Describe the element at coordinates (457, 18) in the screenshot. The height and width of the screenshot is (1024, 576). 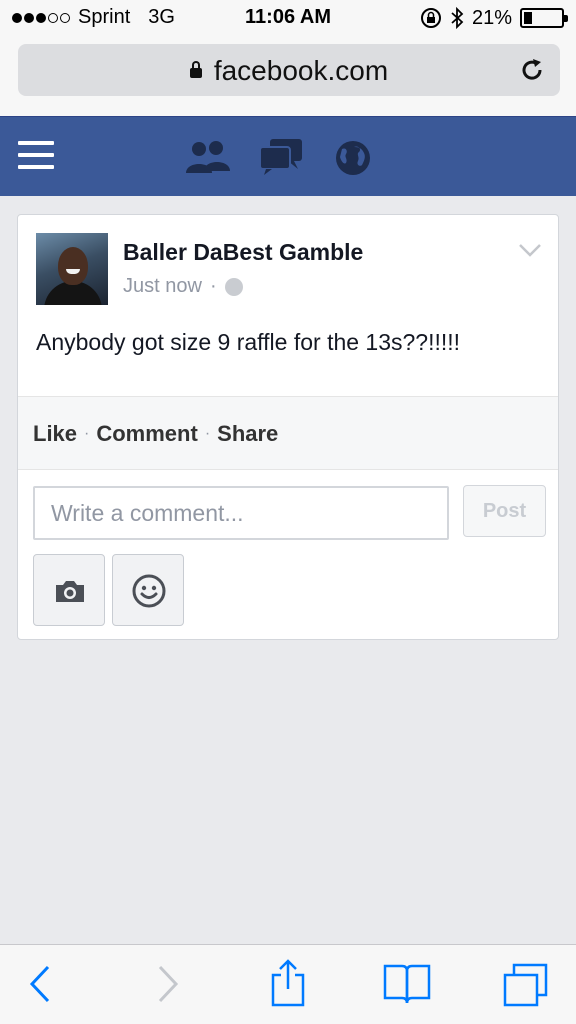
I see `bluetooth-icon` at that location.